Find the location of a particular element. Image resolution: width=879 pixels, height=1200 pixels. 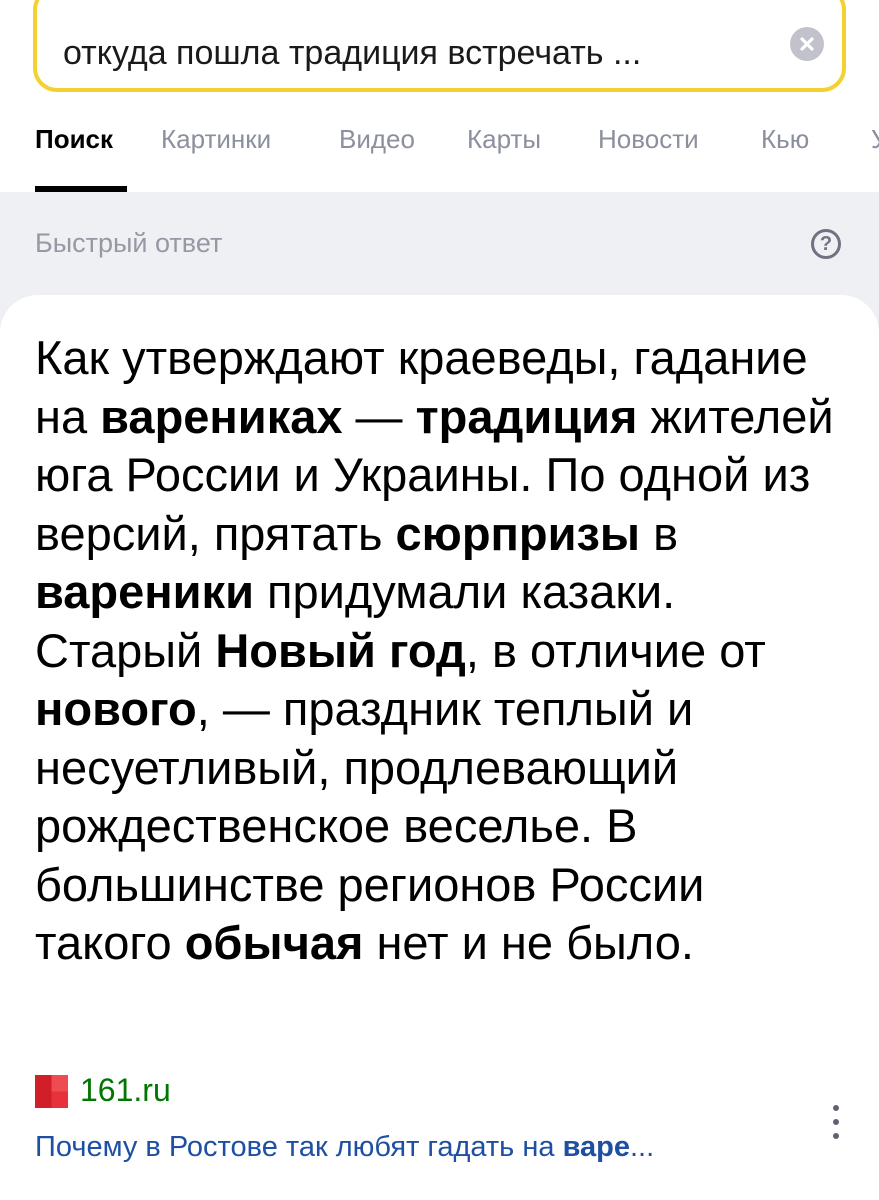

answer-highlight: варениках is located at coordinates (221, 416).